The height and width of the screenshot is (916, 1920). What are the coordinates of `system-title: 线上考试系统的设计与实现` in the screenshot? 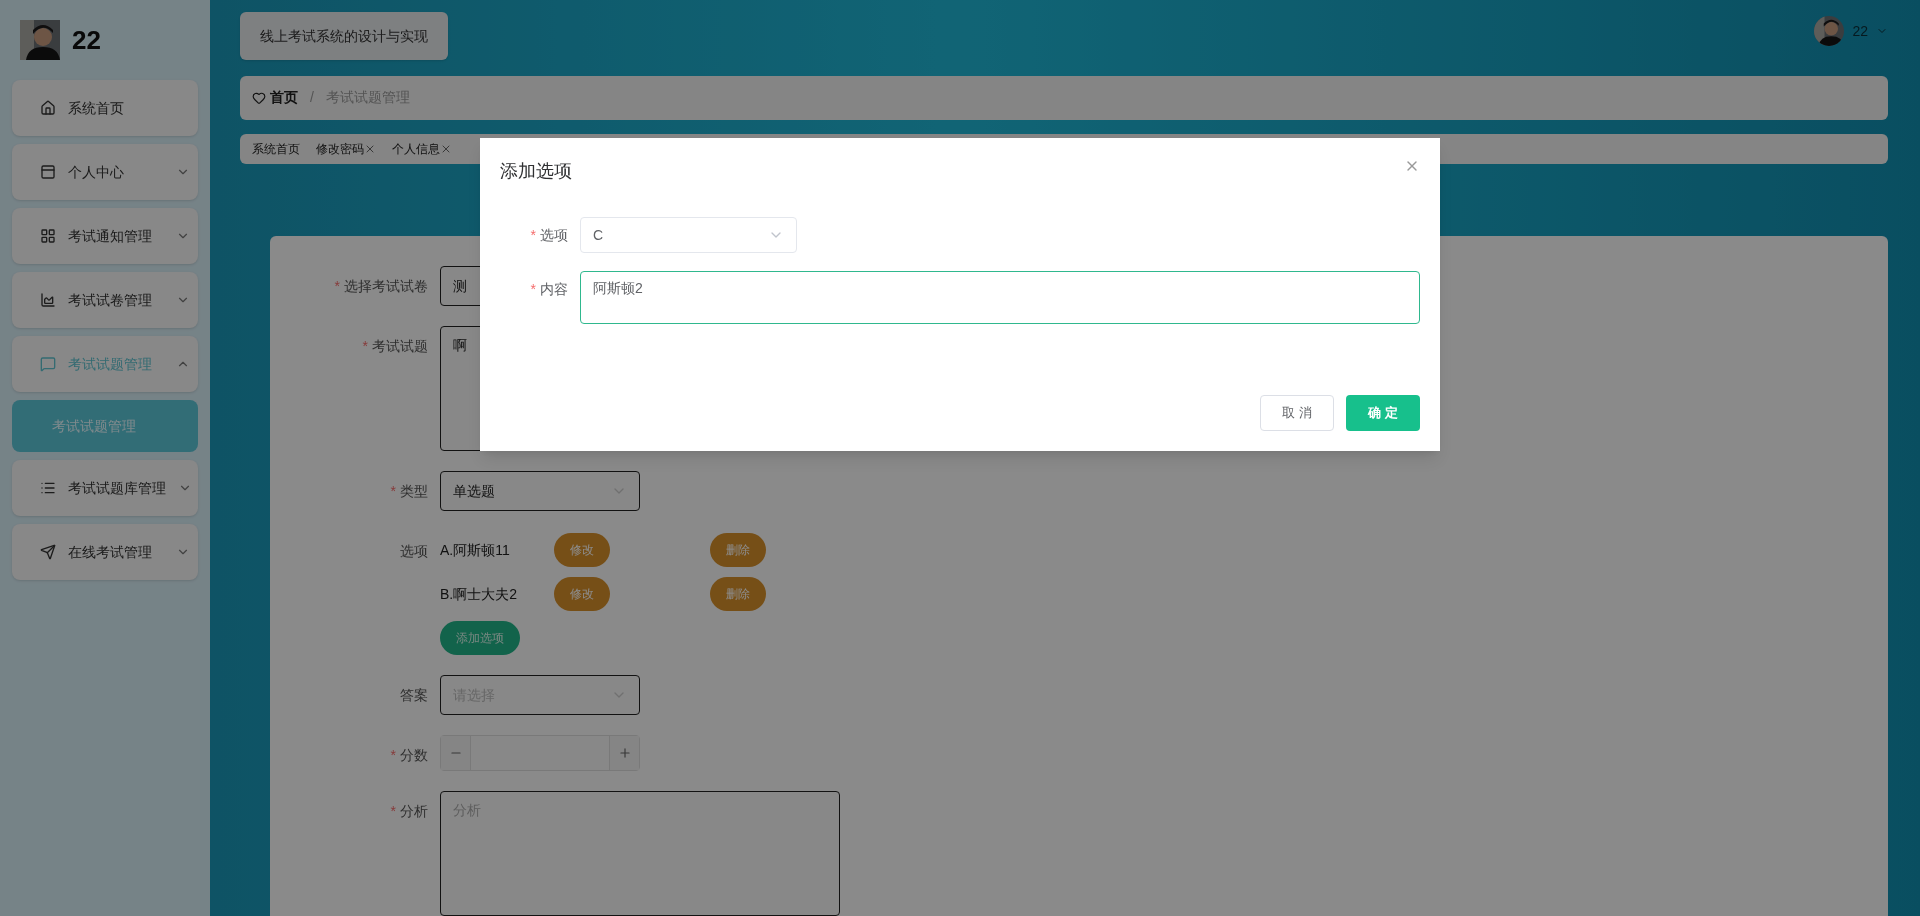 It's located at (344, 36).